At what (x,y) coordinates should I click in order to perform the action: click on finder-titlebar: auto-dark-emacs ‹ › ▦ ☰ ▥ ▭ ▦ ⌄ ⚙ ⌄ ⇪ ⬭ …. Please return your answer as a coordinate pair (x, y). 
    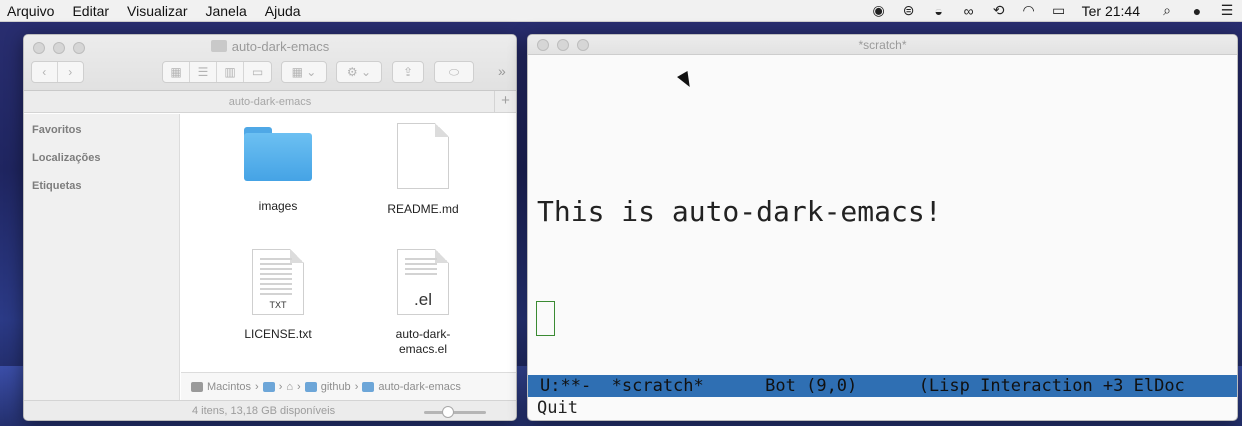
    Looking at the image, I should click on (270, 63).